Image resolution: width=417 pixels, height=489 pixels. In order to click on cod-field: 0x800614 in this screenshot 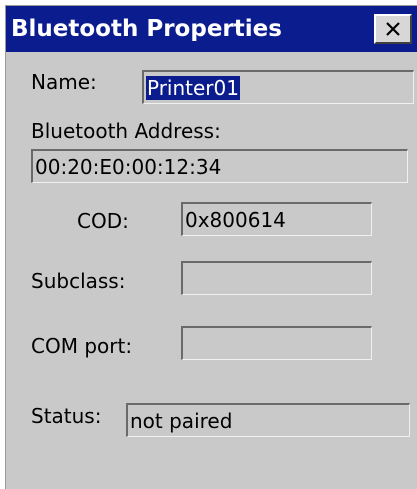, I will do `click(276, 219)`.